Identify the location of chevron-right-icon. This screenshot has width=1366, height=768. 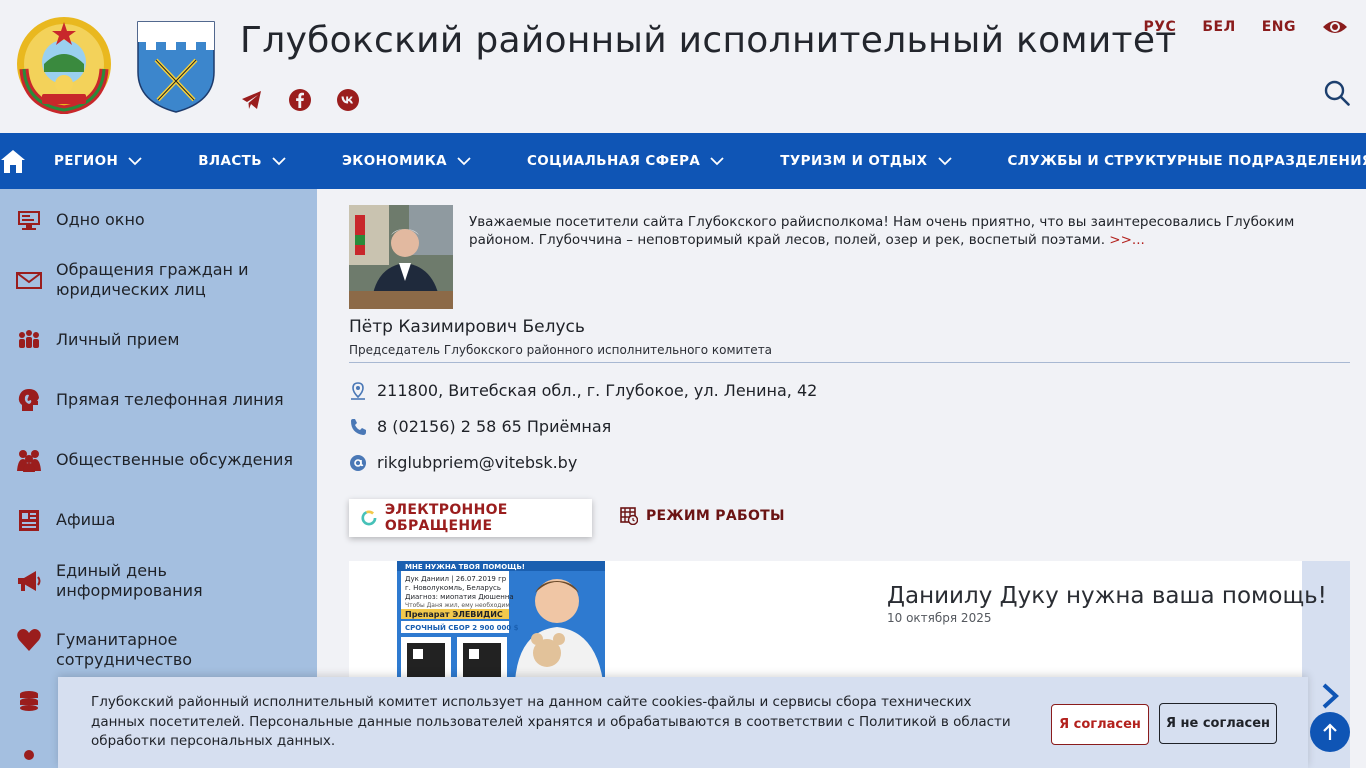
(1330, 696).